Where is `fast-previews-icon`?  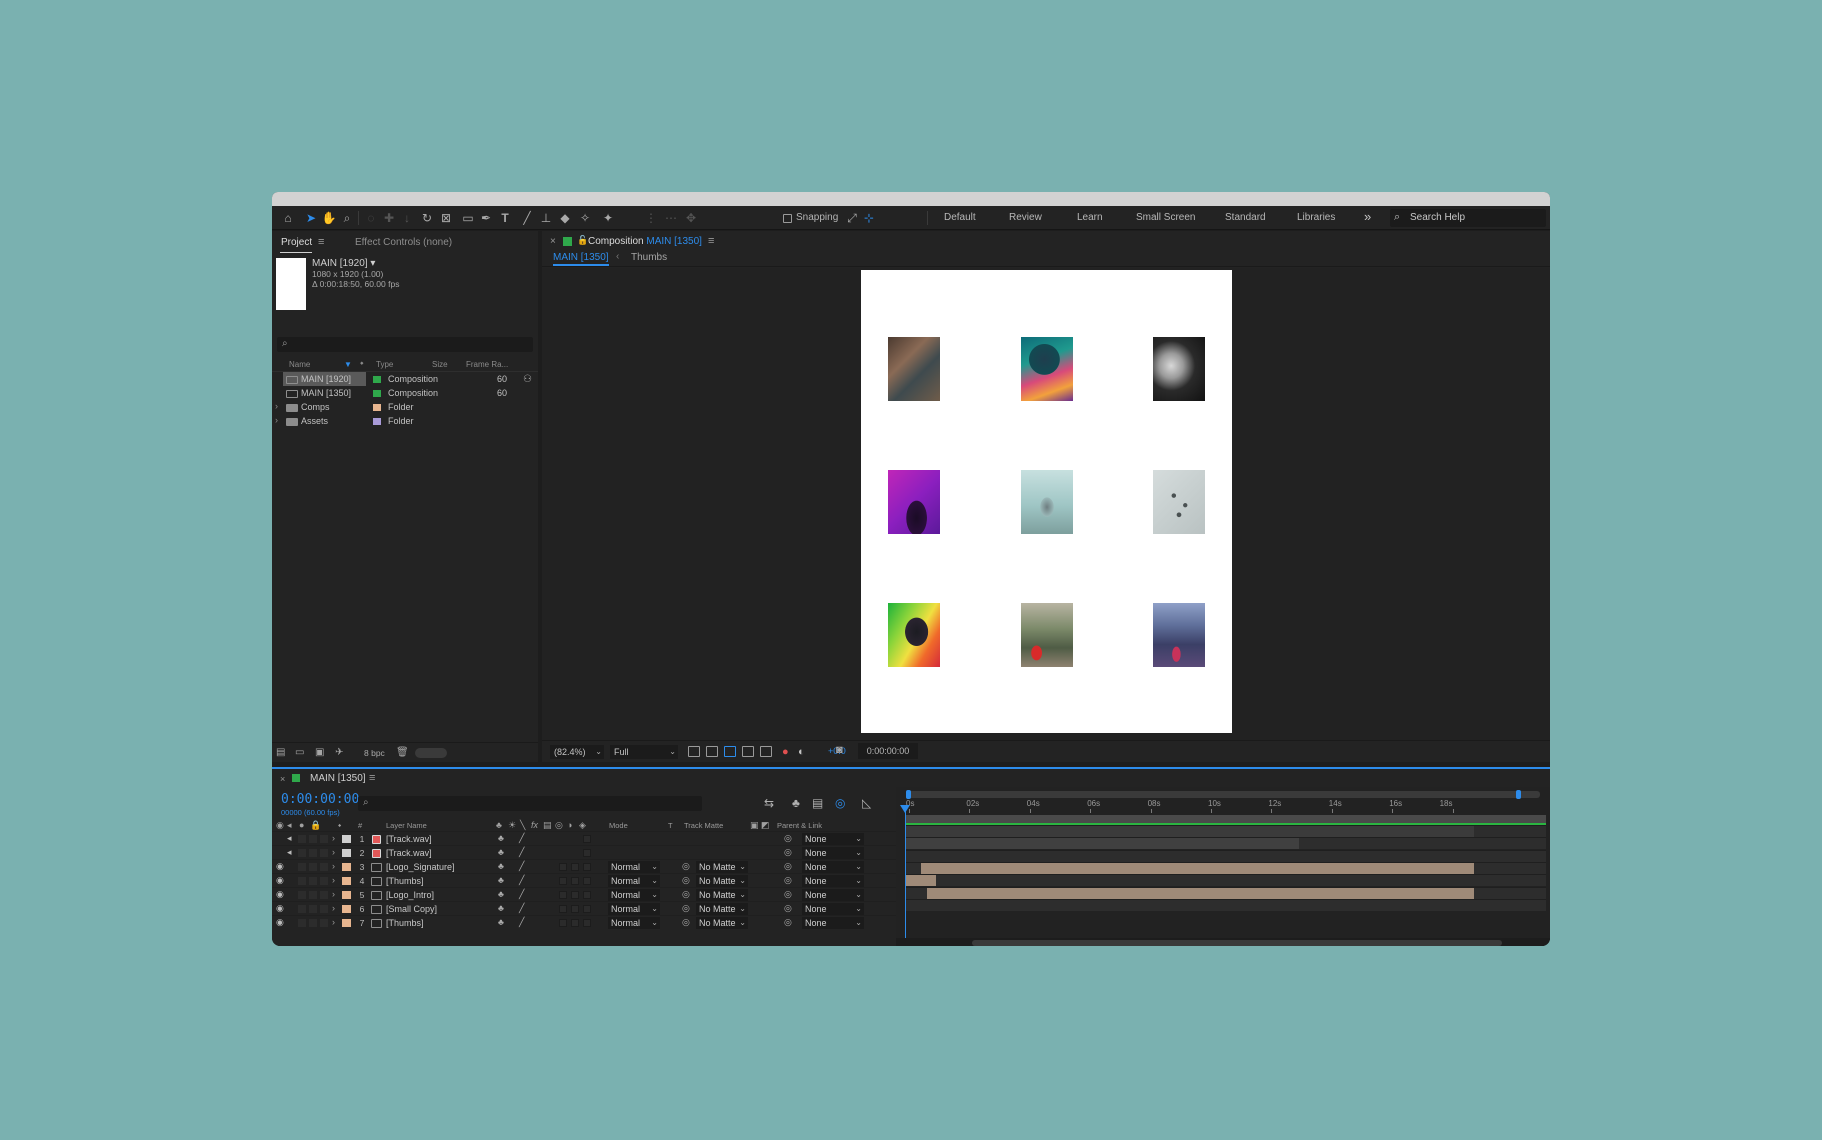 fast-previews-icon is located at coordinates (694, 751).